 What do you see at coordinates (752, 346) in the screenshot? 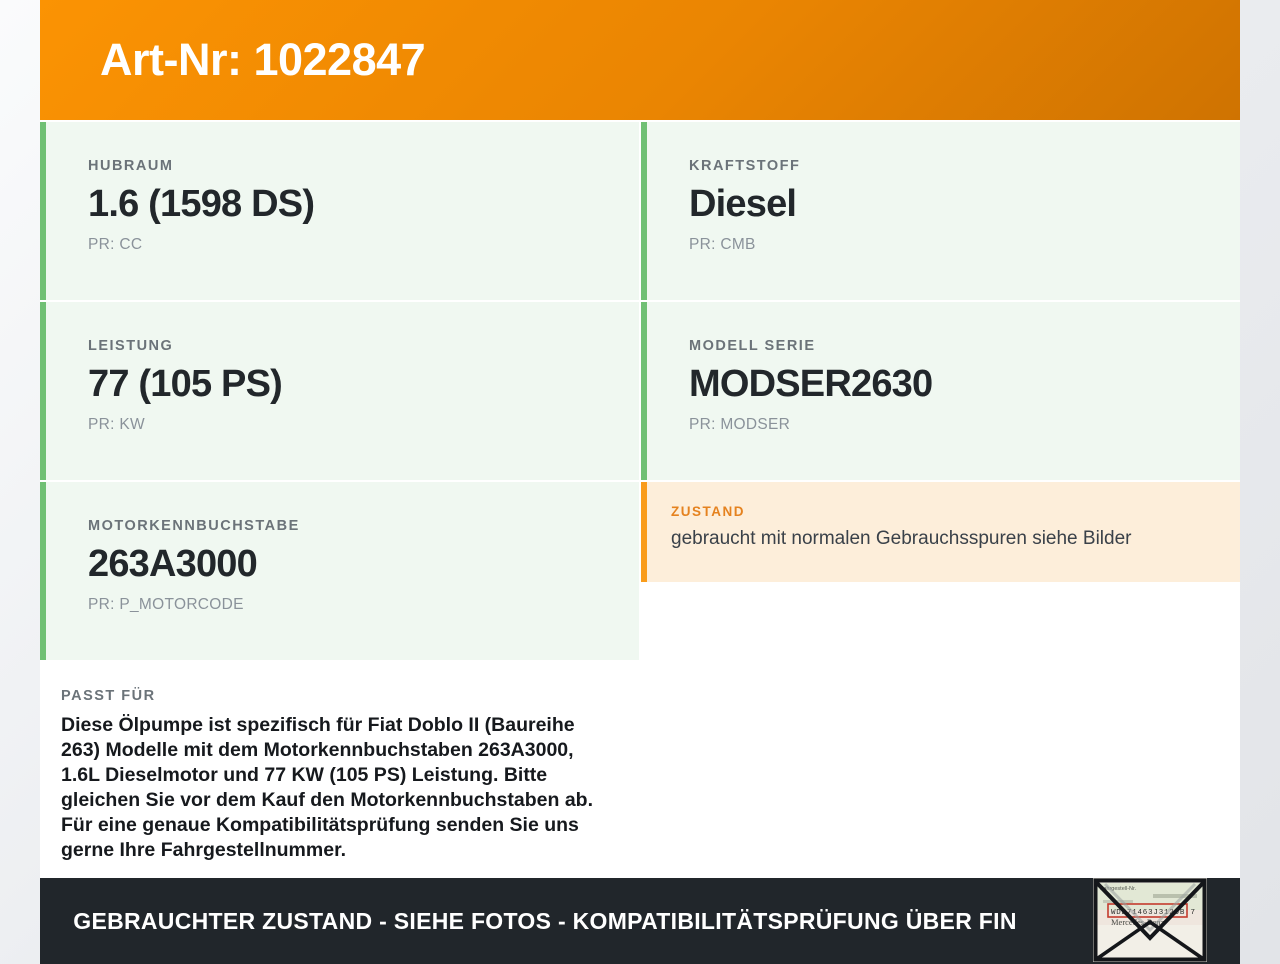
I see `spec-label: MODELL SERIE` at bounding box center [752, 346].